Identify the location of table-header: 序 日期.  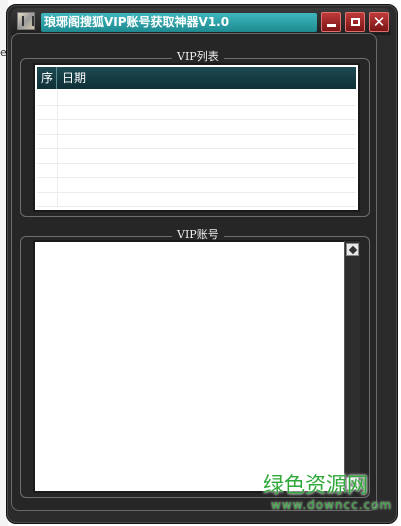
(196, 78).